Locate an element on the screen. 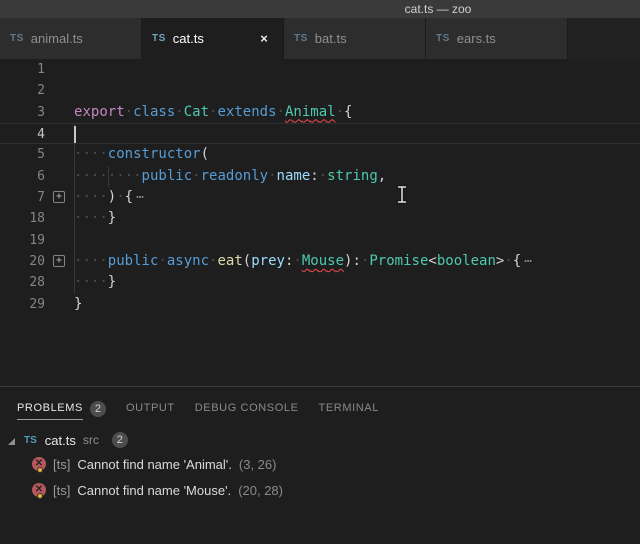 This screenshot has height=544, width=640. expand-twistie-icon is located at coordinates (11, 441).